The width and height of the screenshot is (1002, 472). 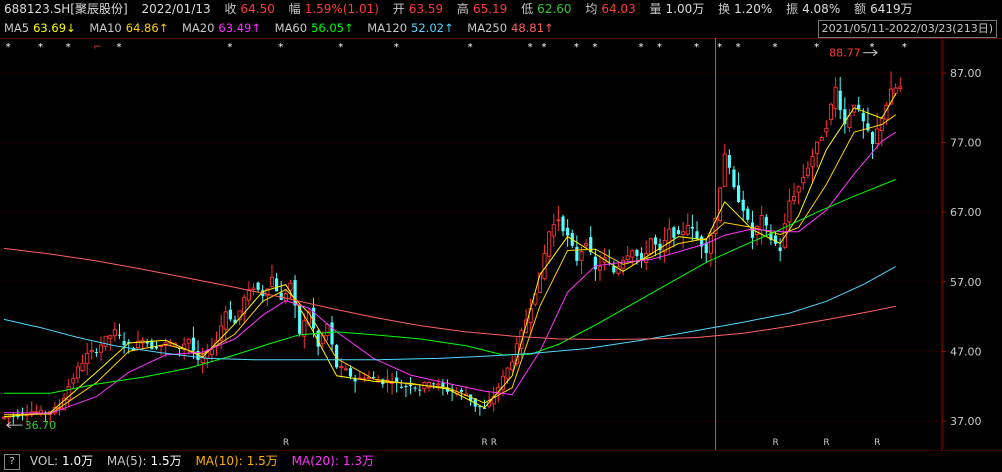 I want to click on amount-value: 6419万, so click(x=891, y=9).